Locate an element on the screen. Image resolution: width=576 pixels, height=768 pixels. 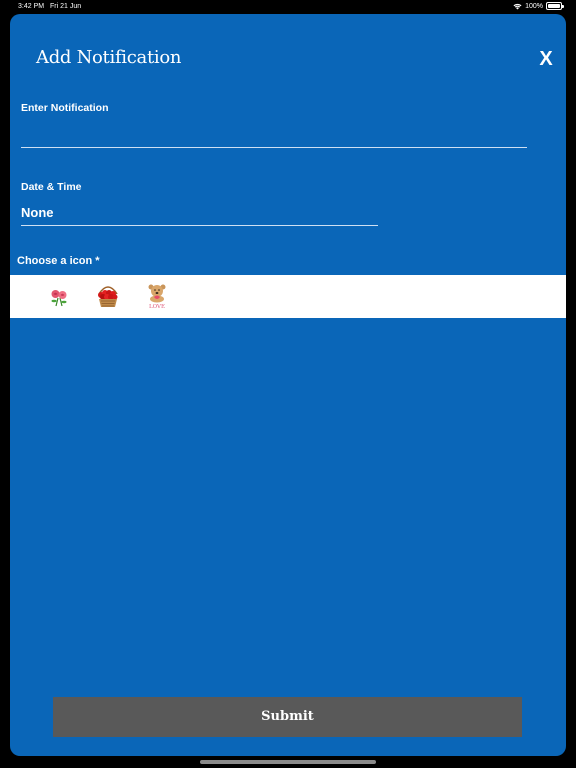
home-indicator is located at coordinates (288, 762).